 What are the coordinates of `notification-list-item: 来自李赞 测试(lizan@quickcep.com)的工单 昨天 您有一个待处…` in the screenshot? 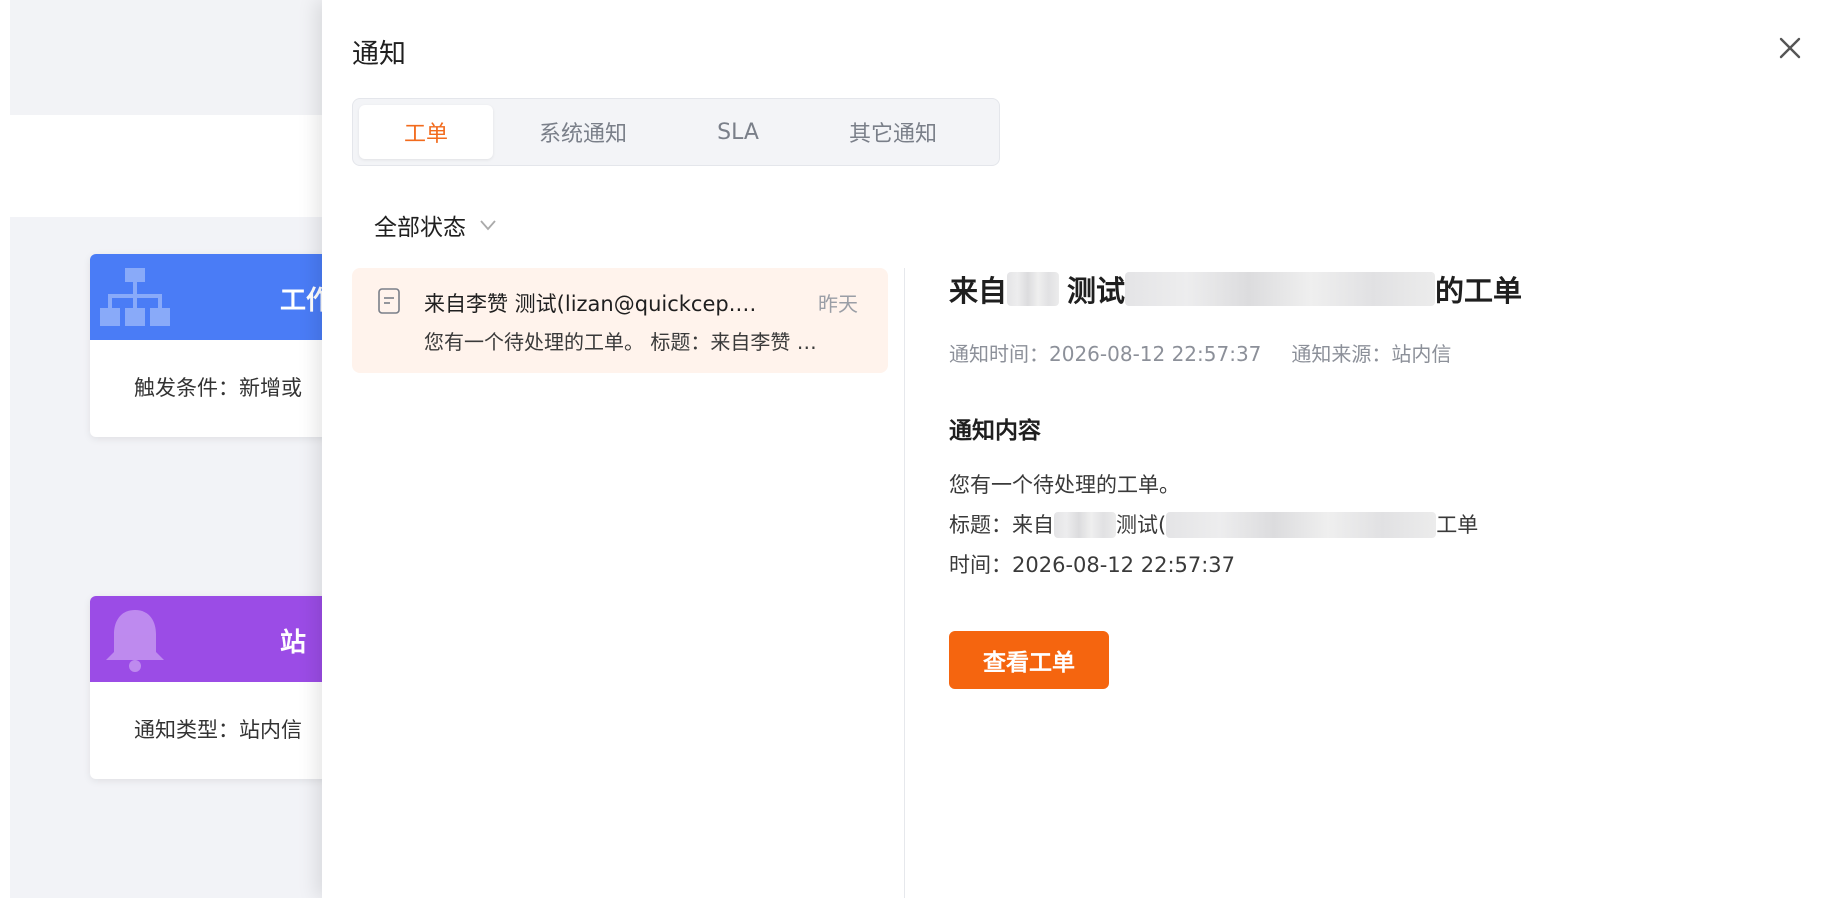 It's located at (620, 320).